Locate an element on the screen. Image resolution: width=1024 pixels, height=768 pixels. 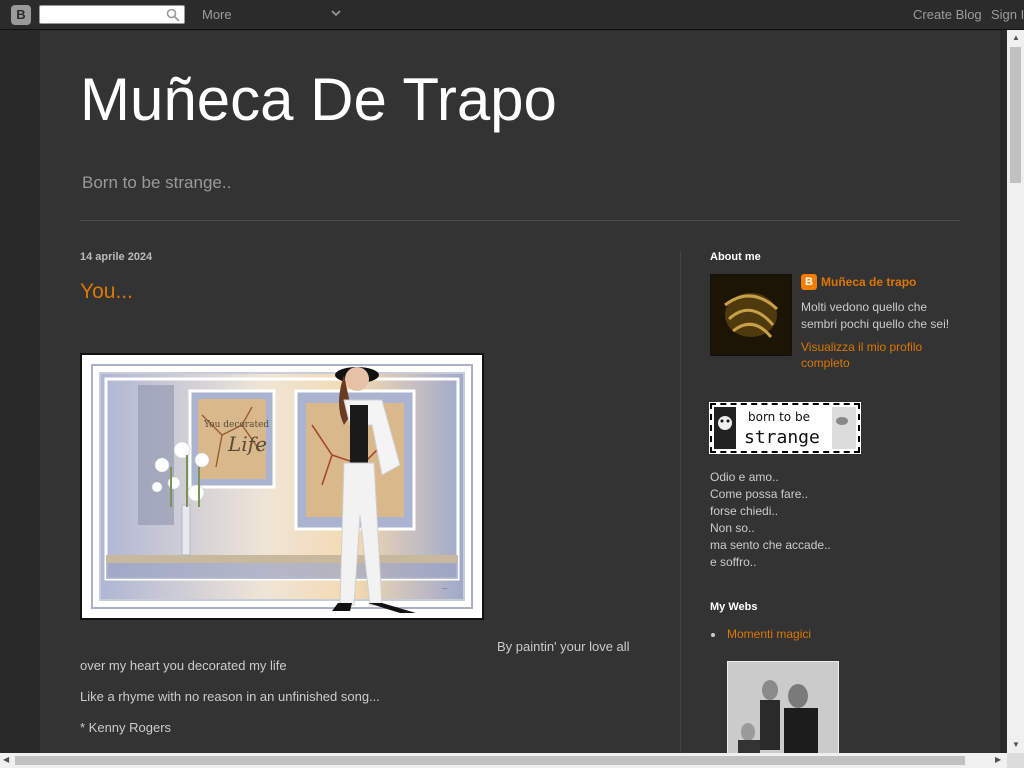
search-icon is located at coordinates (173, 15).